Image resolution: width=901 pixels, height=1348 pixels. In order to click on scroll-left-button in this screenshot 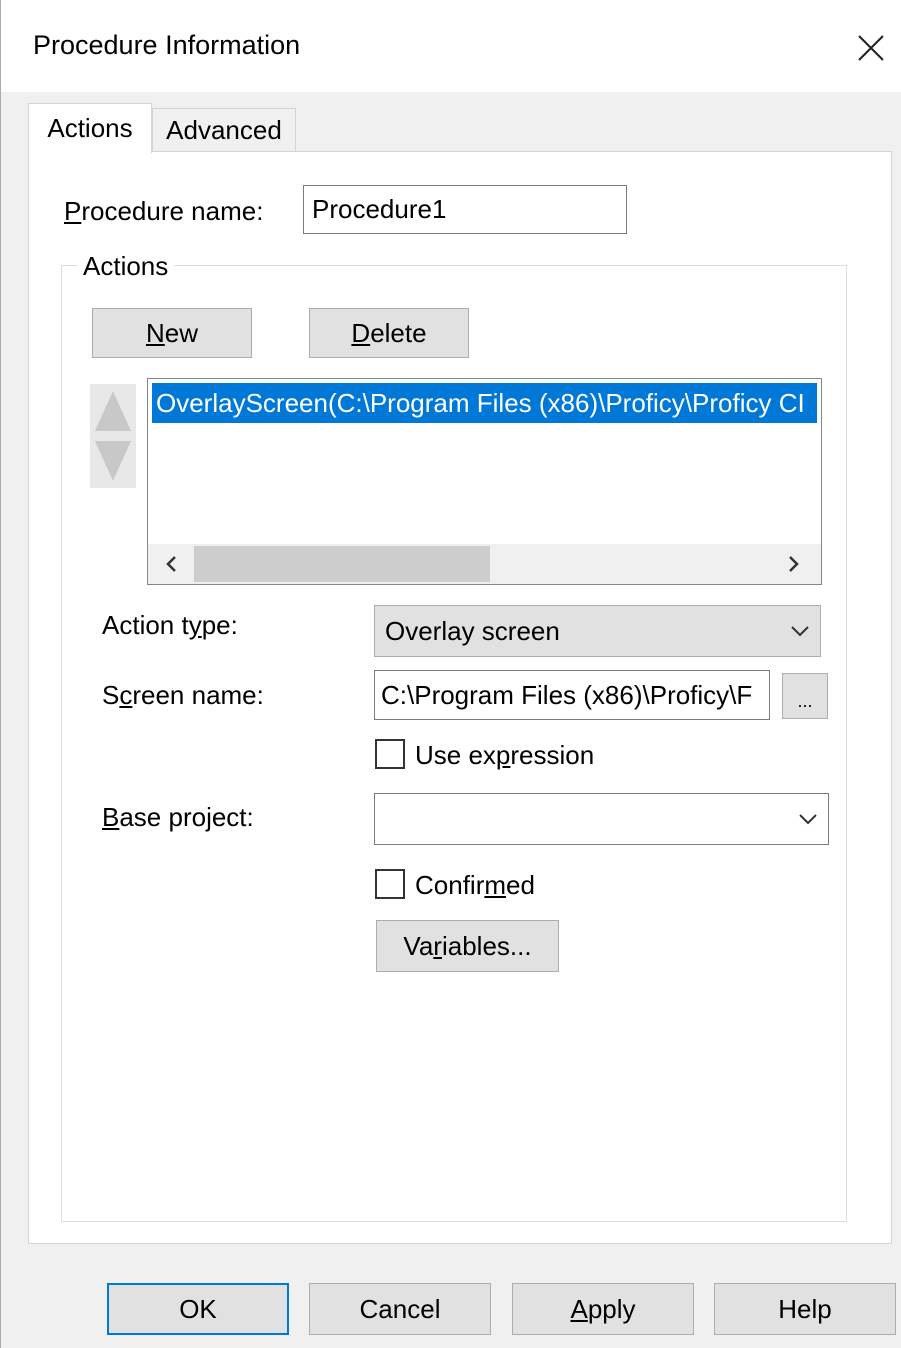, I will do `click(172, 564)`.